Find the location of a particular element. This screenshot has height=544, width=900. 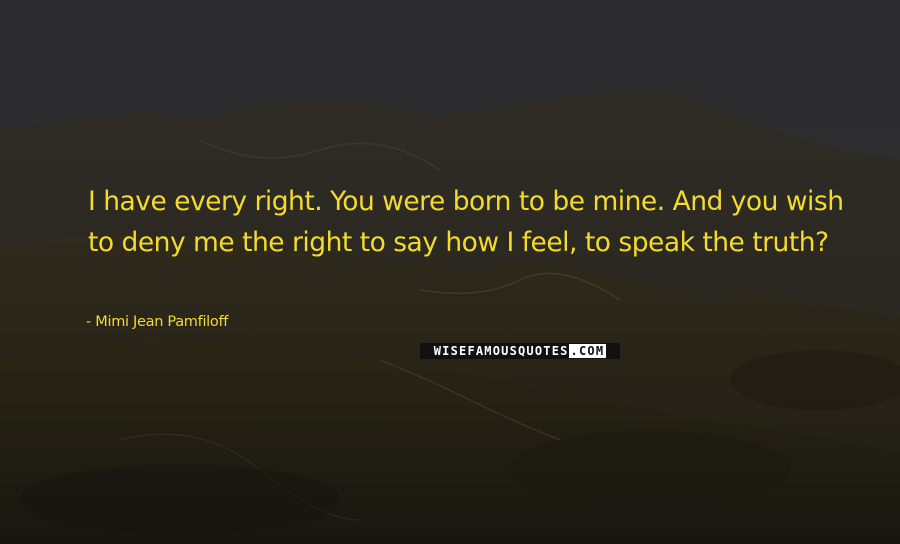

author-name: Mimi Jean Pamfiloff is located at coordinates (162, 322).